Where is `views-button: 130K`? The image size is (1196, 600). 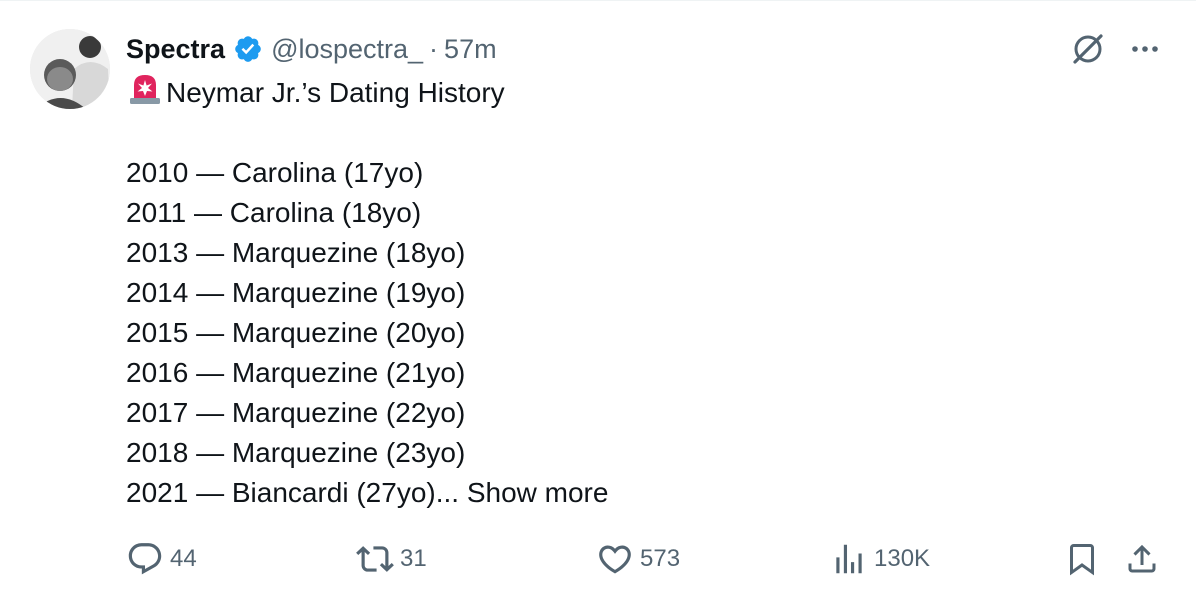 views-button: 130K is located at coordinates (880, 559).